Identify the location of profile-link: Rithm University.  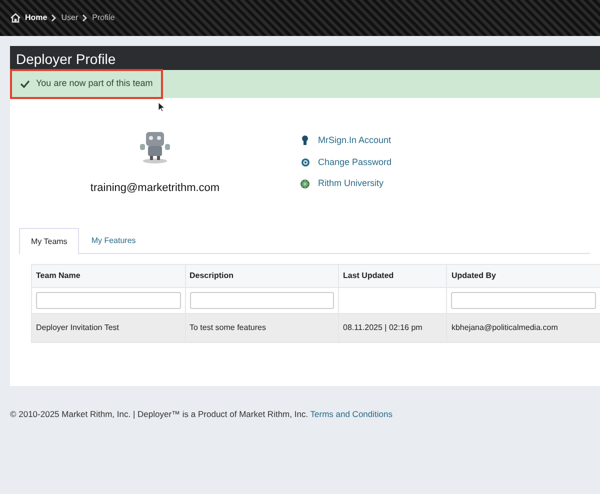
(351, 183).